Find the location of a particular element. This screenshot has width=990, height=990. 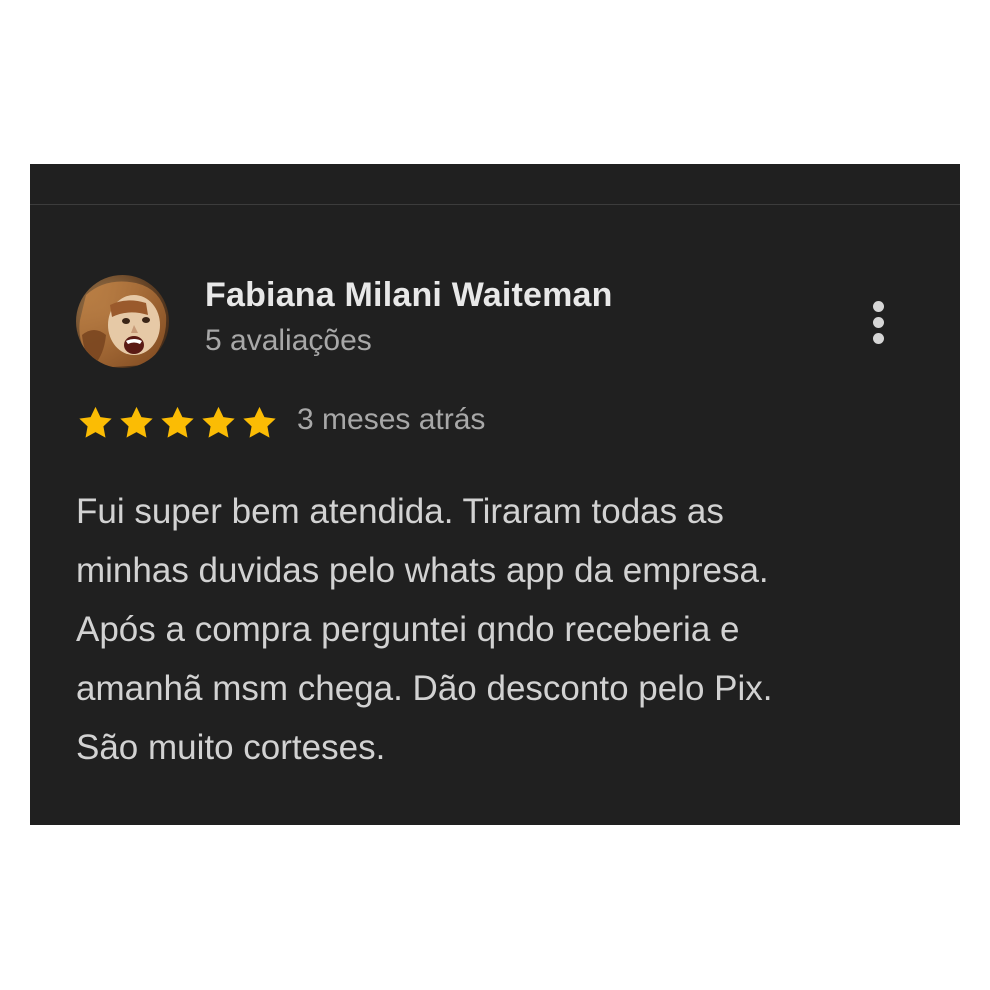

review-text-line: Após a compra perguntei qndo receberia e is located at coordinates (408, 629).